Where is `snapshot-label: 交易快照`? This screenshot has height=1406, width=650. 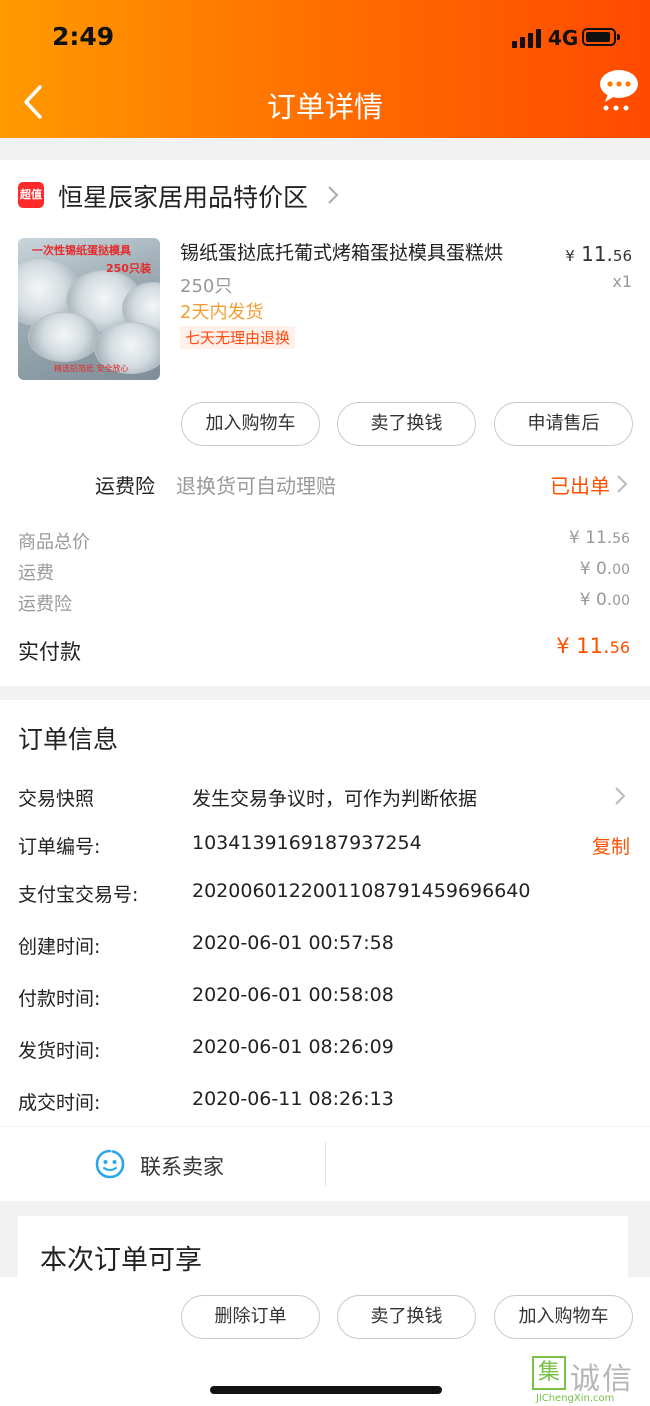 snapshot-label: 交易快照 is located at coordinates (56, 797).